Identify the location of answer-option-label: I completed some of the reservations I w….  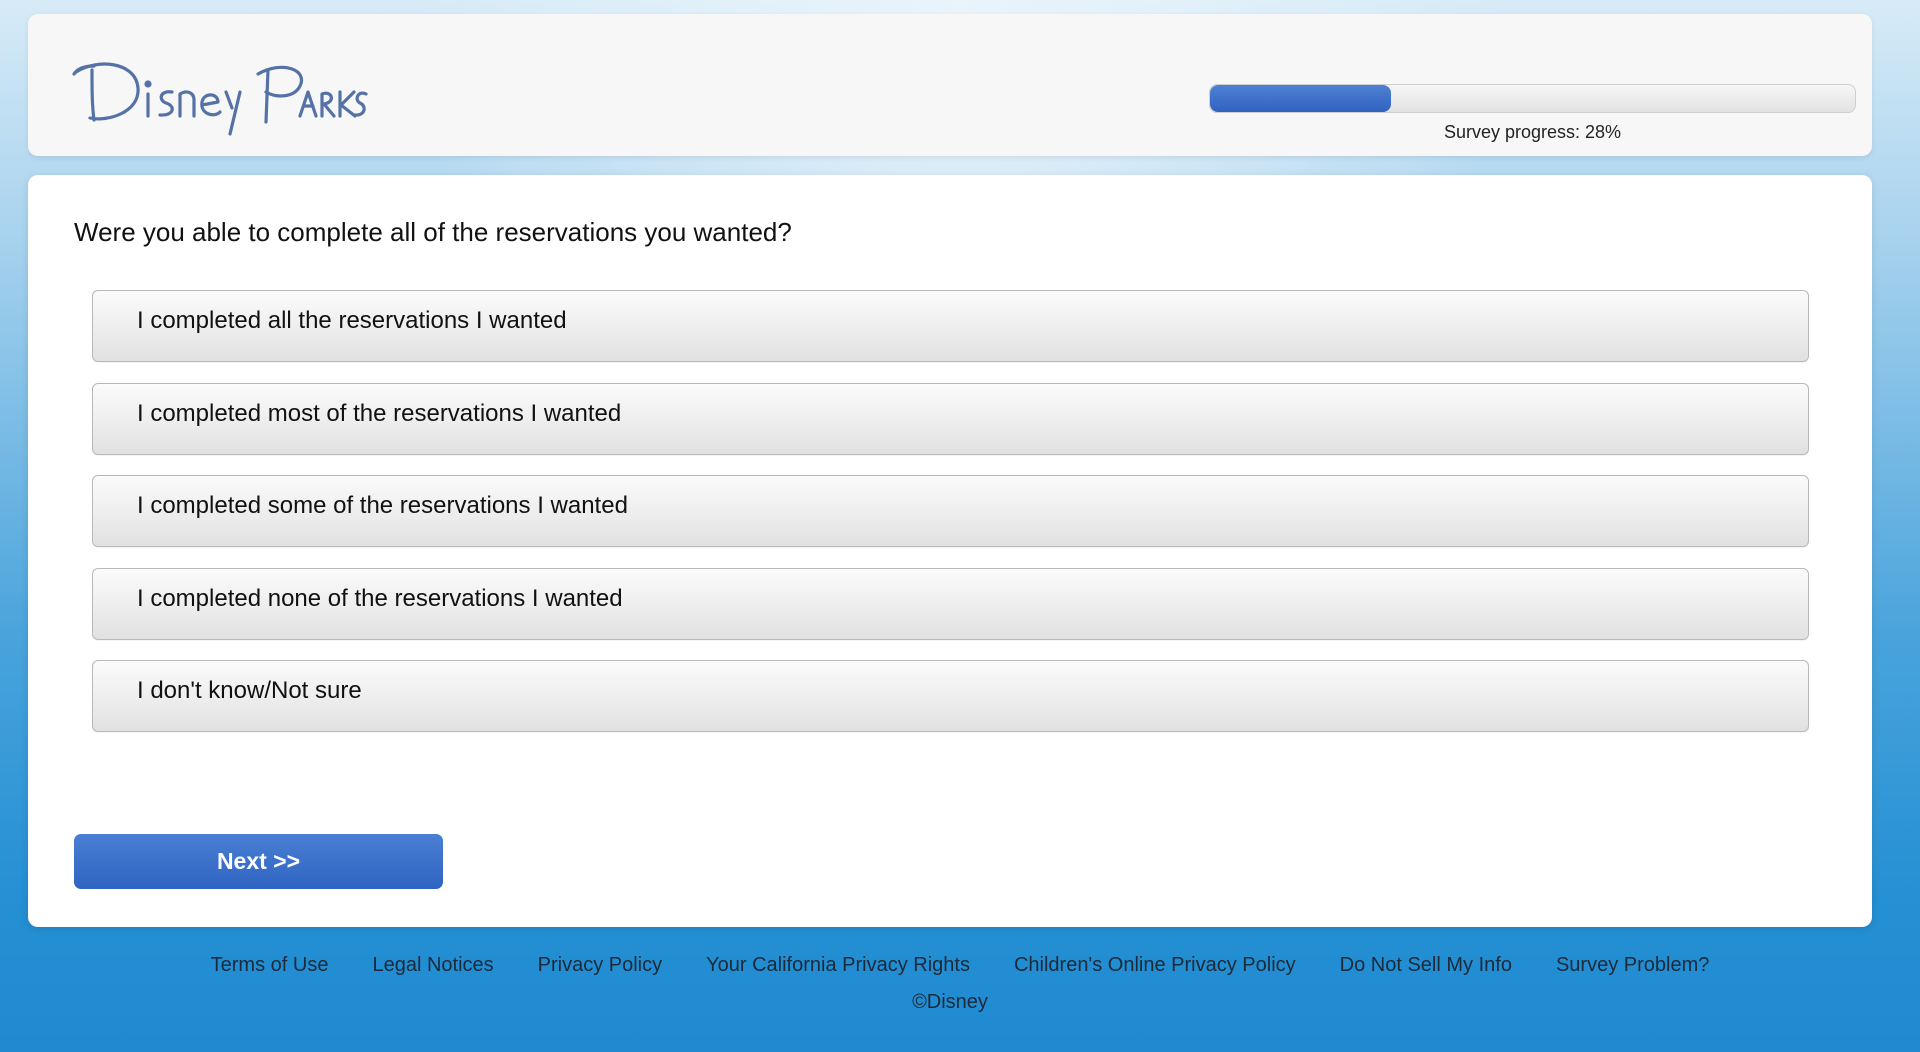
(382, 505).